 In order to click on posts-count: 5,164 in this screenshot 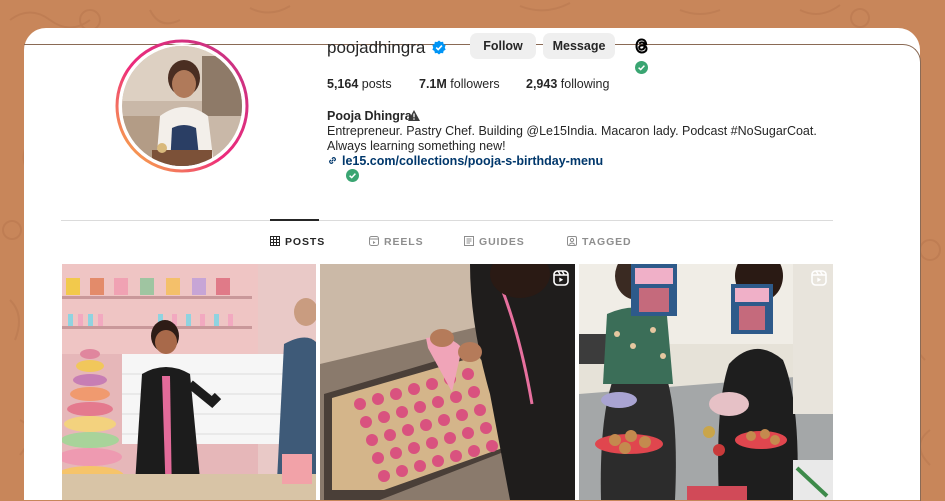, I will do `click(343, 84)`.